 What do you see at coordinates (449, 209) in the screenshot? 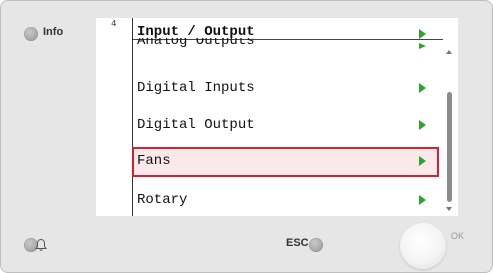
I see `scroll-down-icon` at bounding box center [449, 209].